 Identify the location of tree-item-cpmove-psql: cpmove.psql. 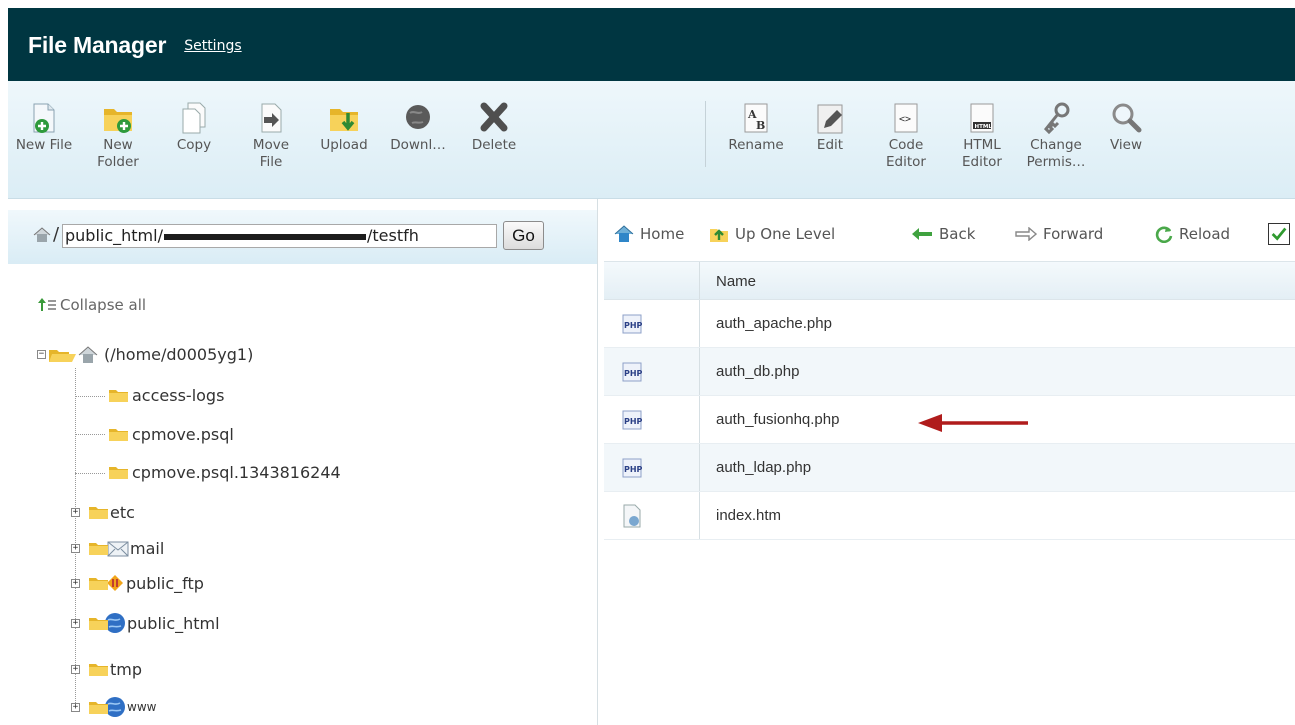
(171, 434).